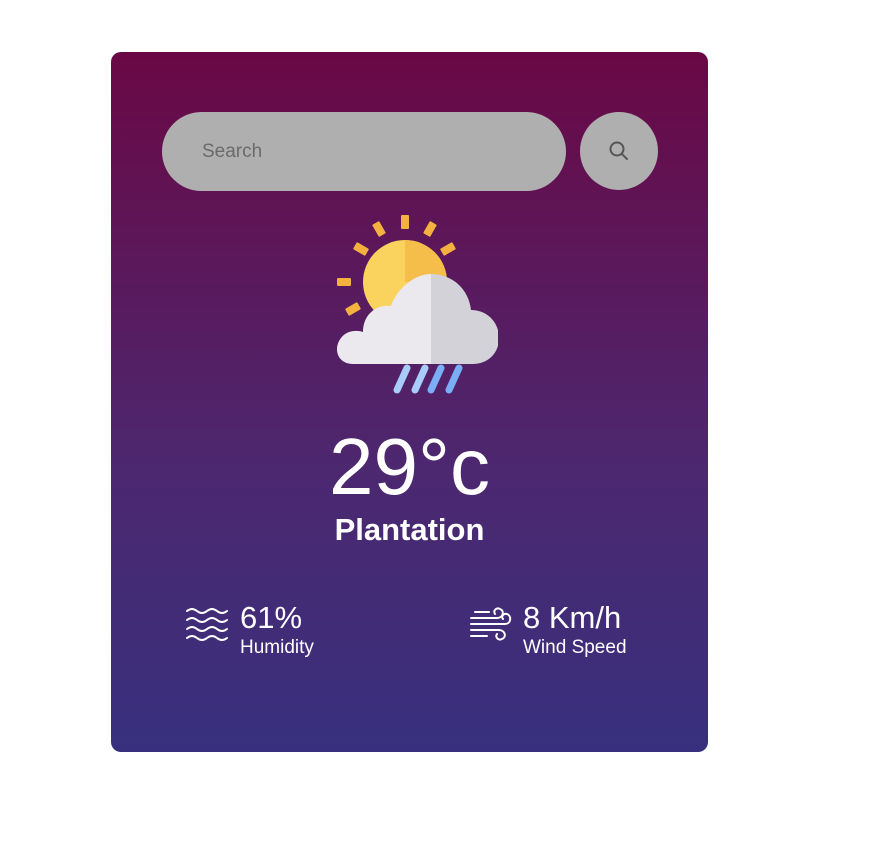 This screenshot has width=876, height=861. What do you see at coordinates (409, 529) in the screenshot?
I see `city-name: Plantation` at bounding box center [409, 529].